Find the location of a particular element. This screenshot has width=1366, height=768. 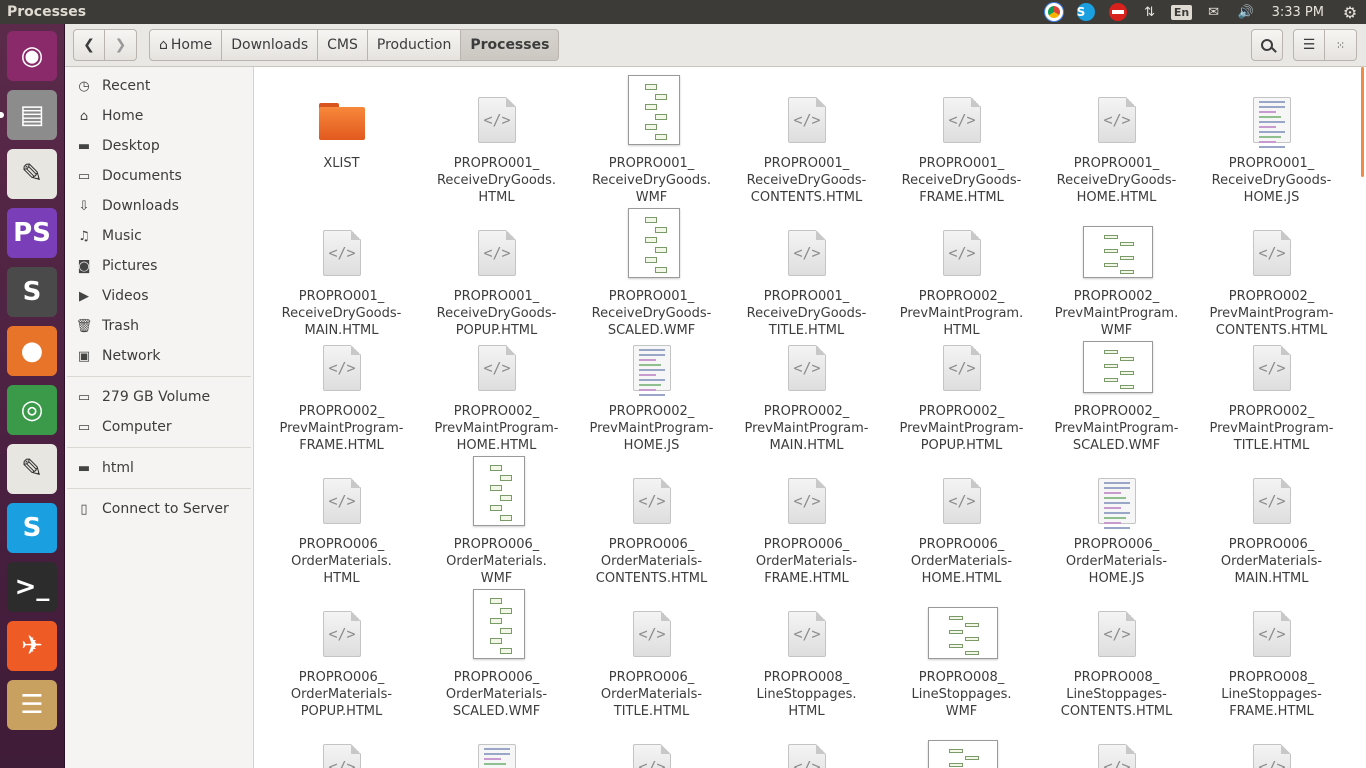

network-arrows-icon: ⇅ is located at coordinates (1150, 12).